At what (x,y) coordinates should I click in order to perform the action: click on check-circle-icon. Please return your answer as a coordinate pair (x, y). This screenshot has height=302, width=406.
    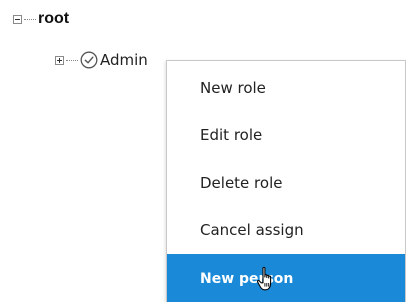
    Looking at the image, I should click on (89, 60).